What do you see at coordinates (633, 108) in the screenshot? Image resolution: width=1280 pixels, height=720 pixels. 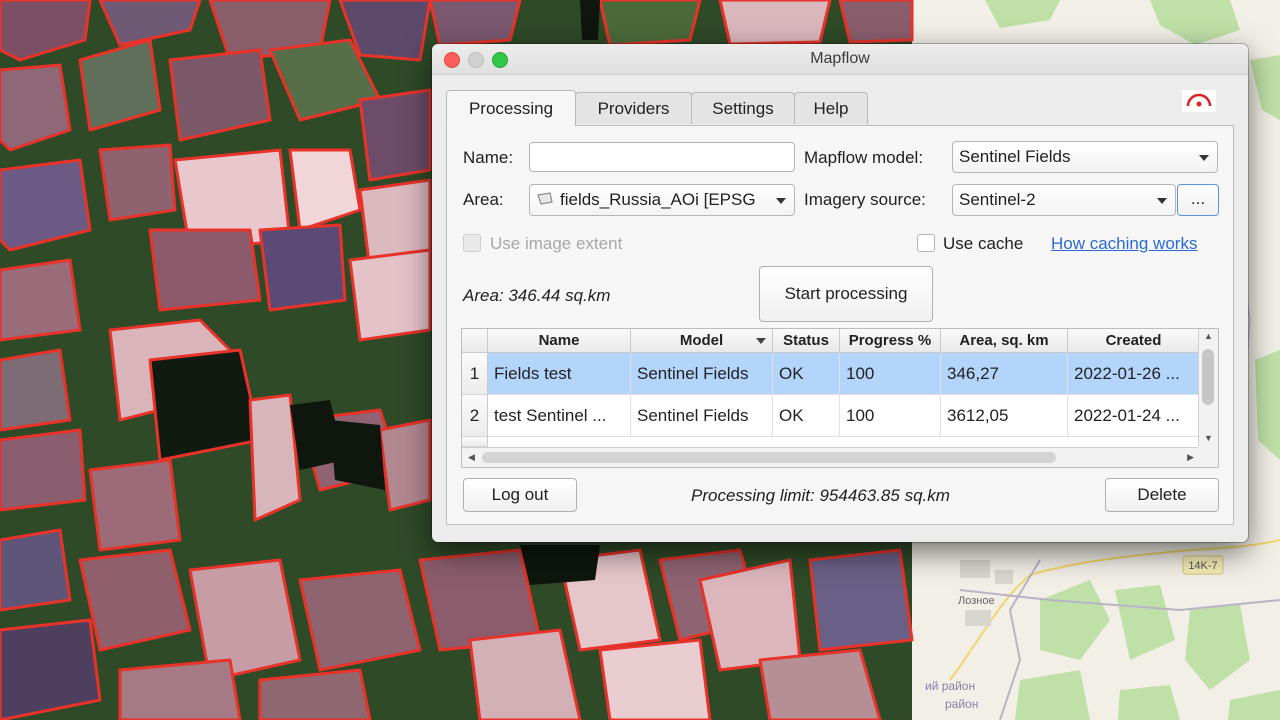 I see `tab-providers: Providers` at bounding box center [633, 108].